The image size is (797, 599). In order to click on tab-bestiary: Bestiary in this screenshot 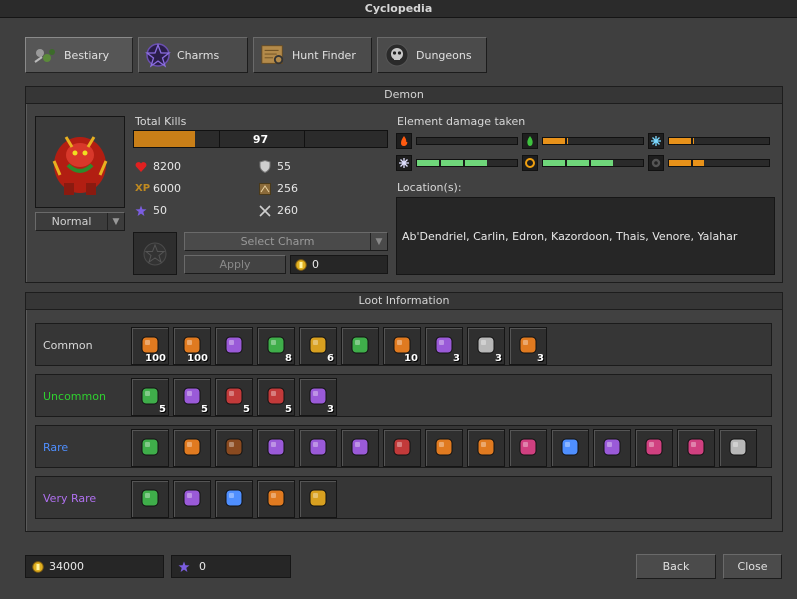, I will do `click(79, 55)`.